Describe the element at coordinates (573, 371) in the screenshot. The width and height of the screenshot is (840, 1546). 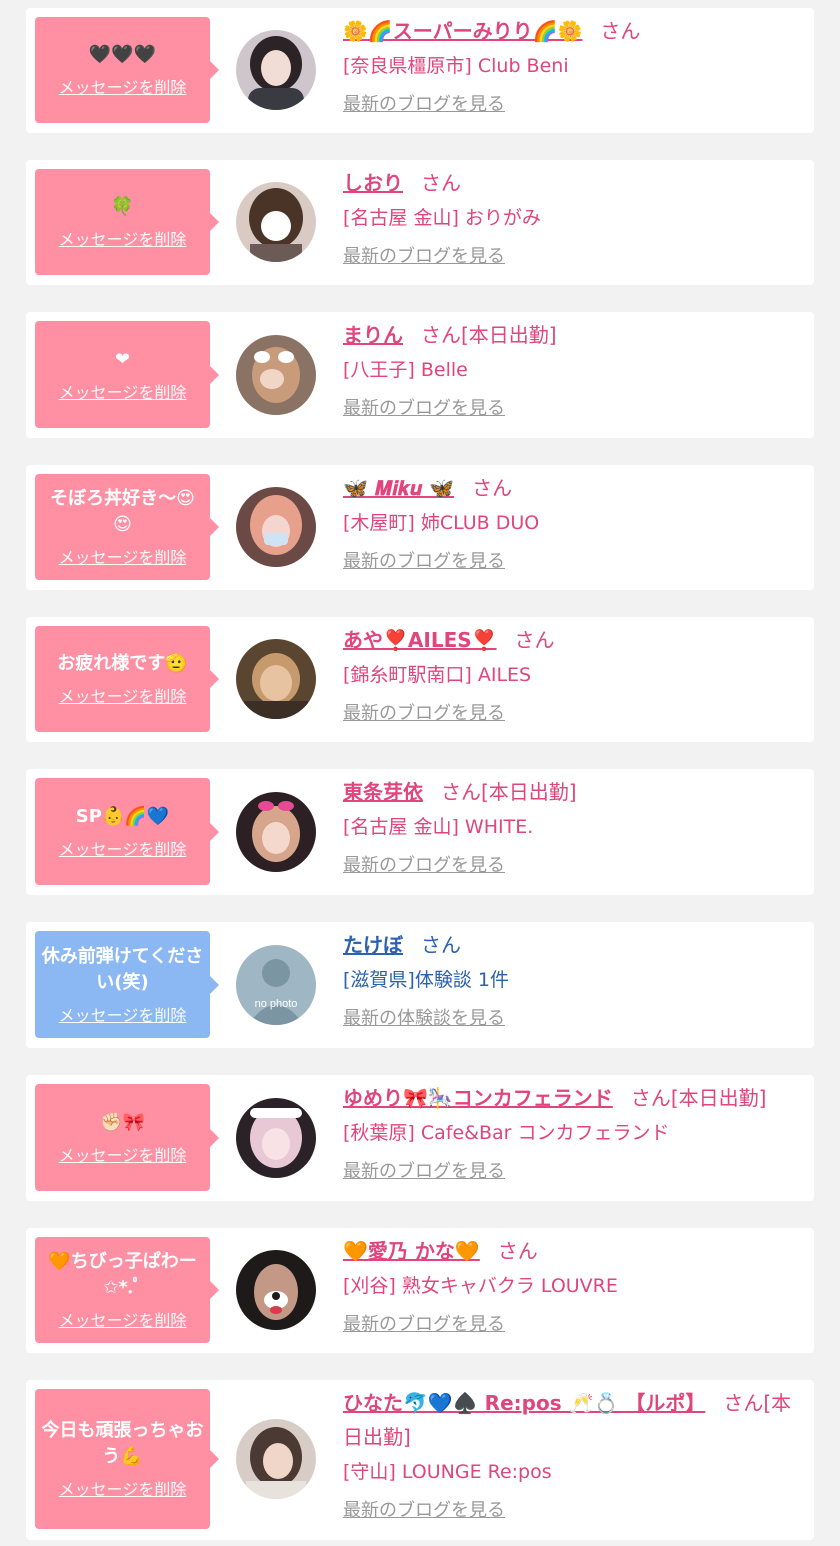
I see `profile-info: まりん さん[本日出勤] [八王子] Belle 最新のブログを見る` at that location.